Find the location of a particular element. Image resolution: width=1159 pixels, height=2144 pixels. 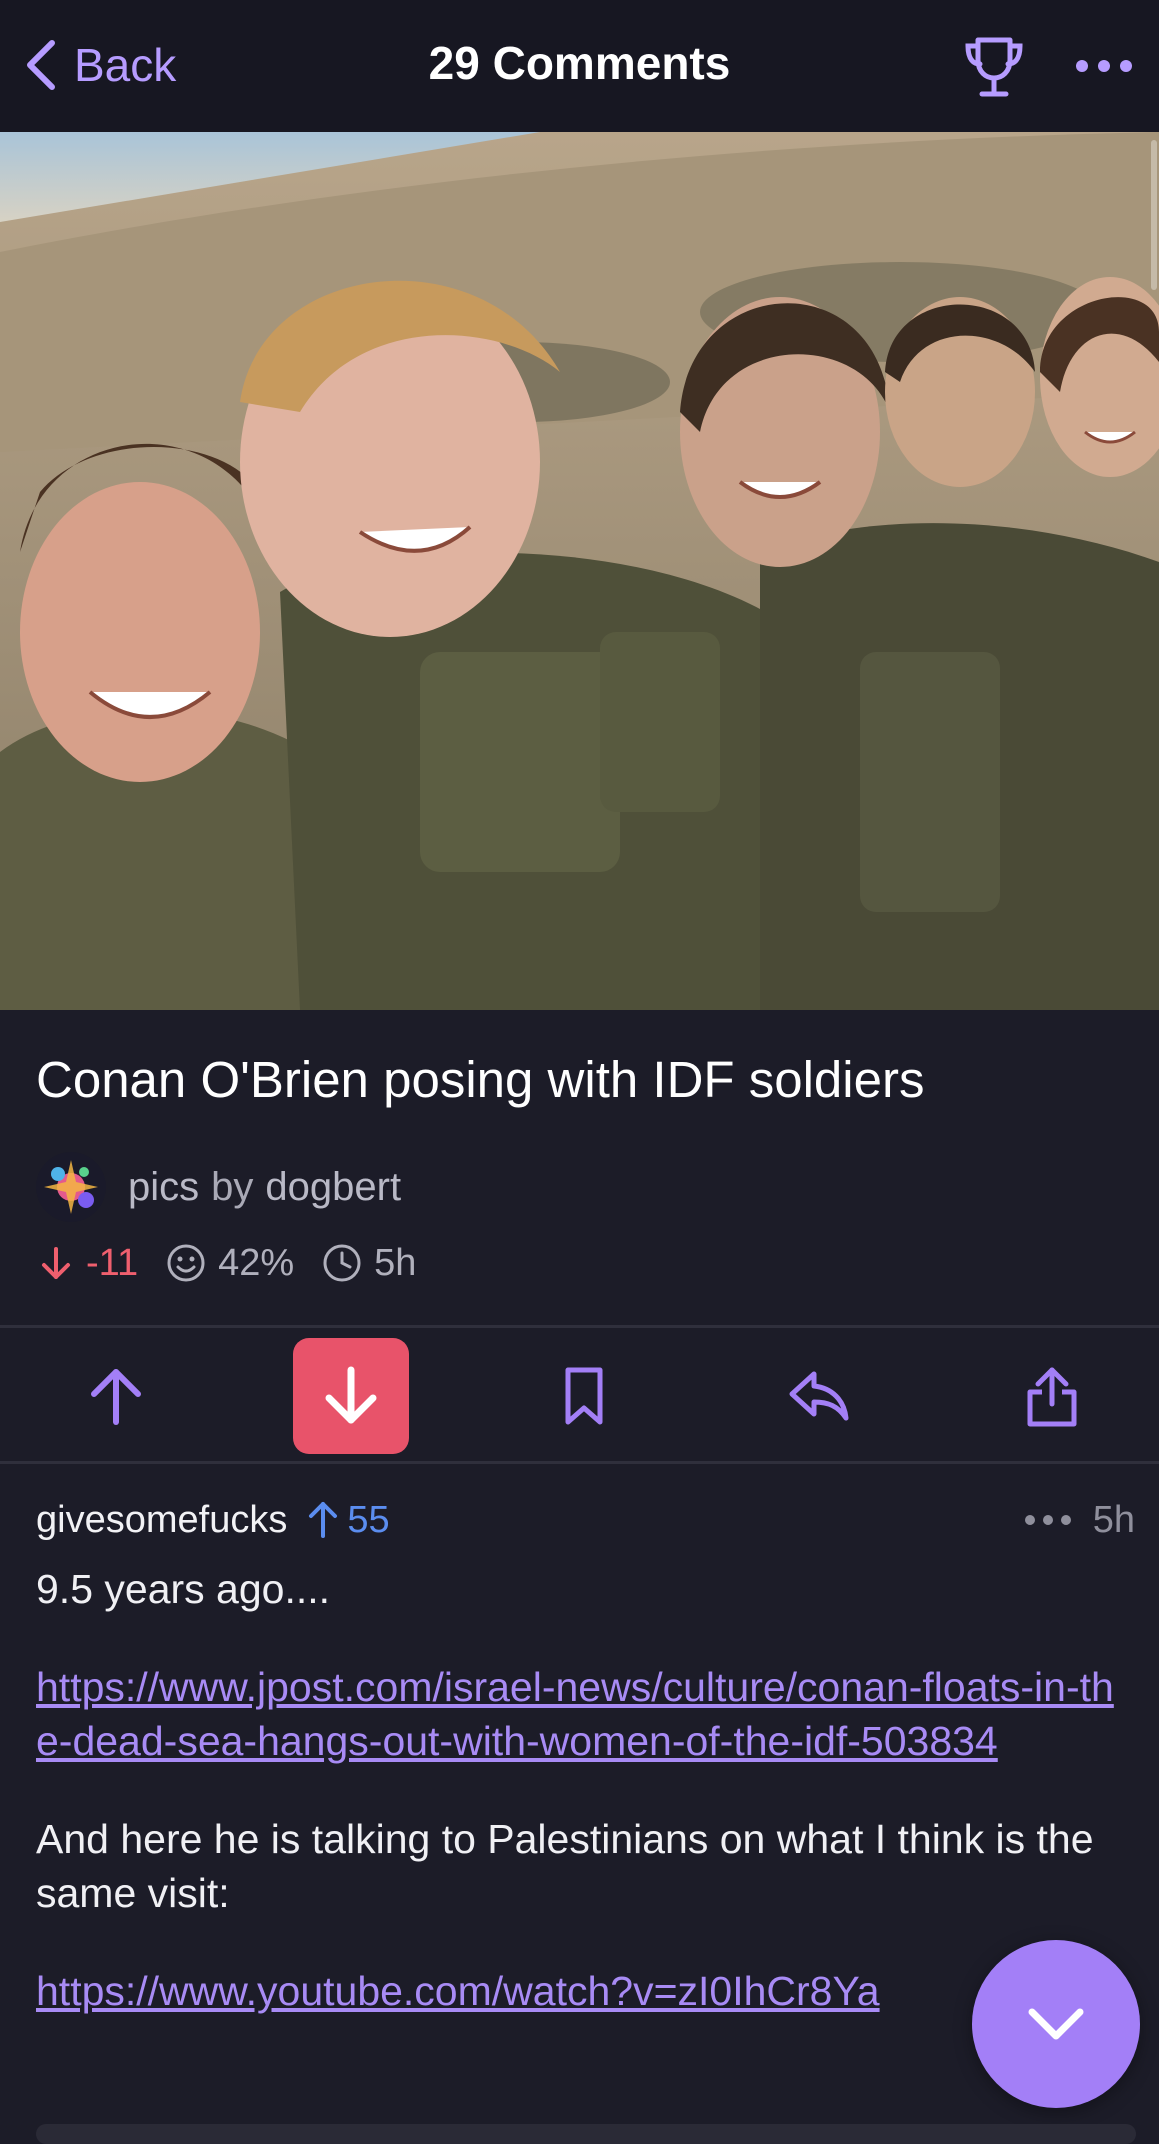

share-button is located at coordinates (1052, 1396).